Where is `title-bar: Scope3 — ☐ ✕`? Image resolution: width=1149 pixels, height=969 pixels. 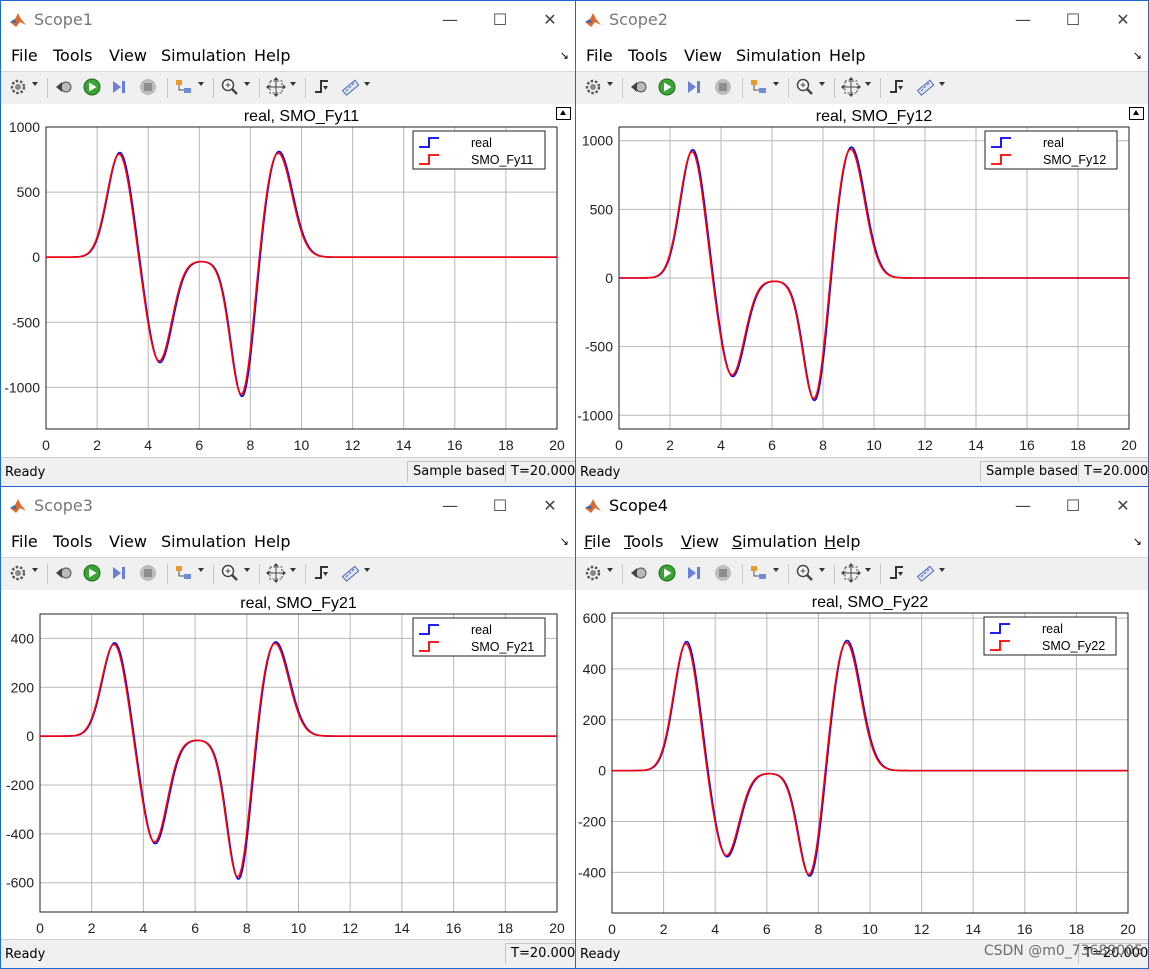
title-bar: Scope3 — ☐ ✕ is located at coordinates (288, 505).